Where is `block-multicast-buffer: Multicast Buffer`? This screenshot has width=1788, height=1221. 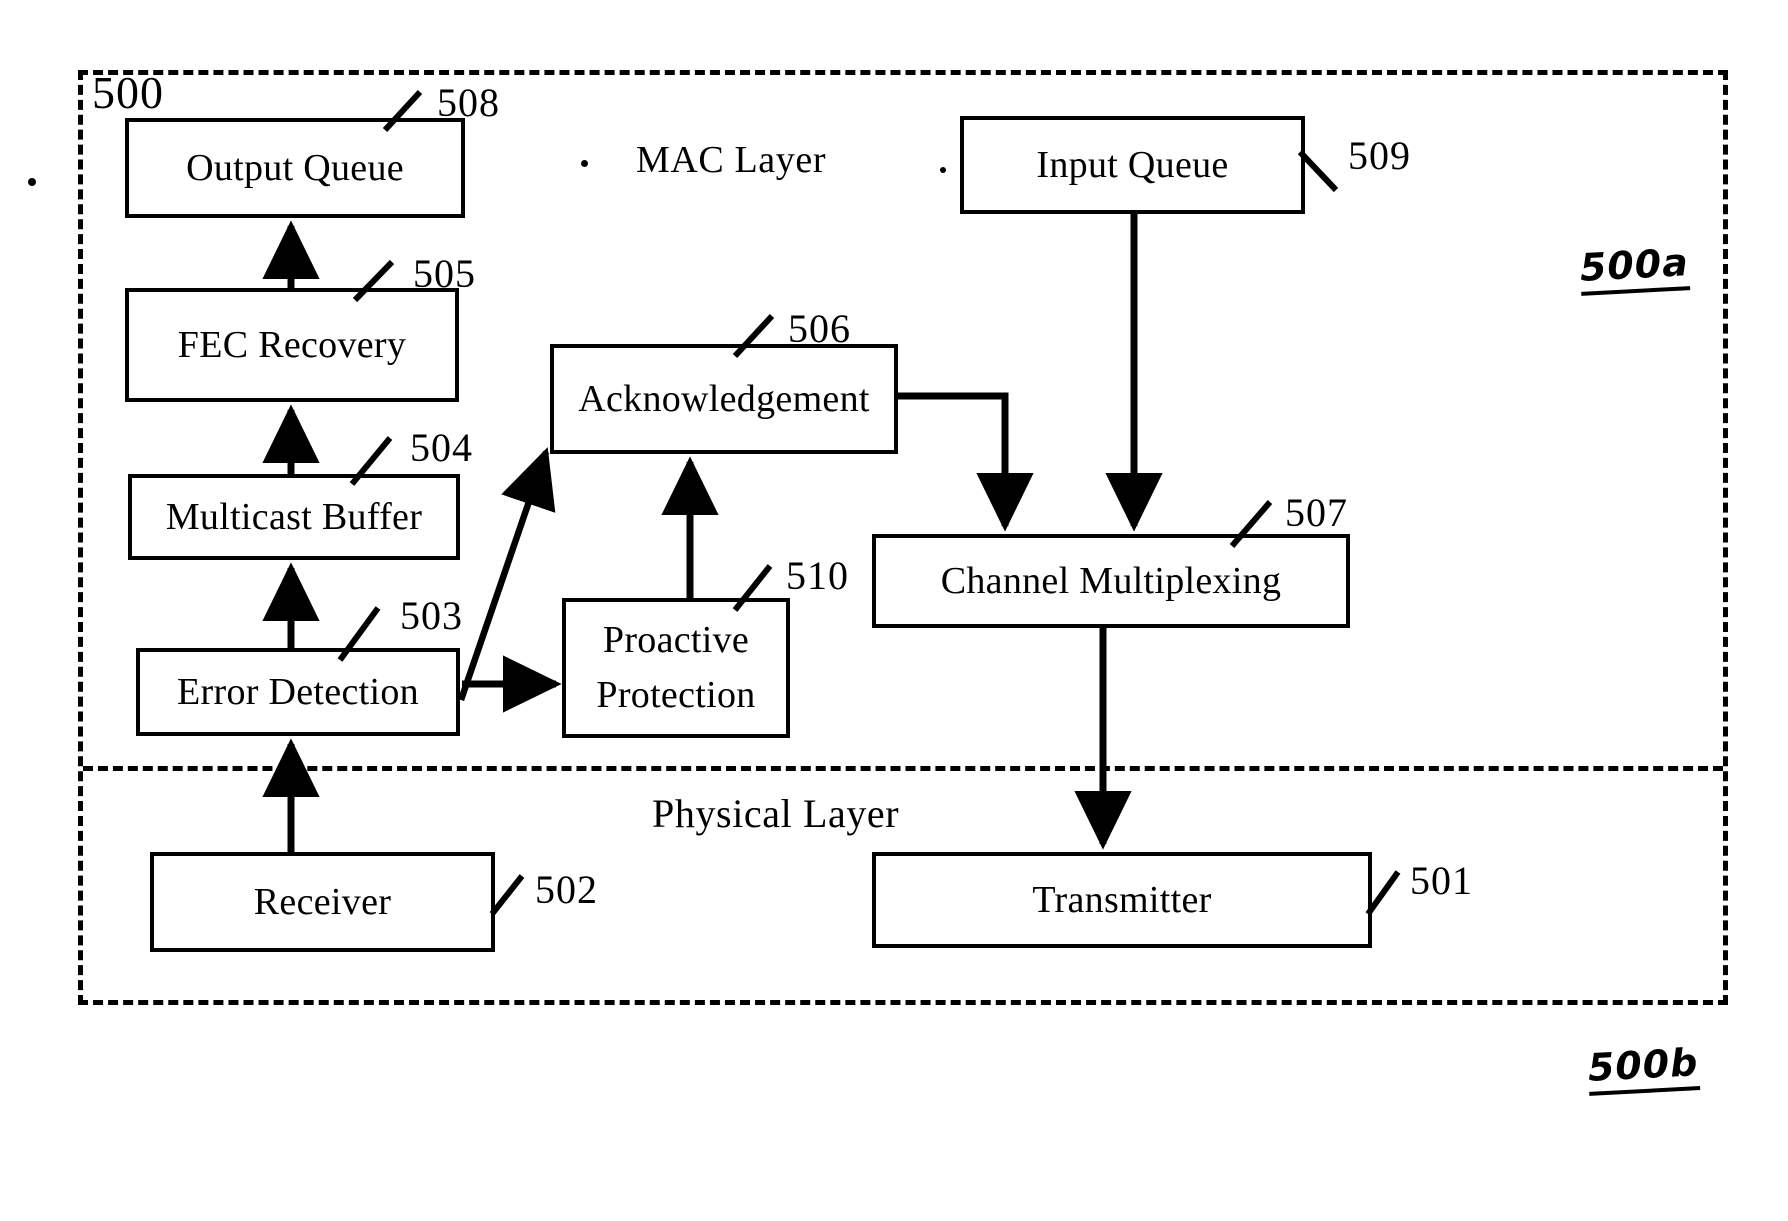
block-multicast-buffer: Multicast Buffer is located at coordinates (294, 517).